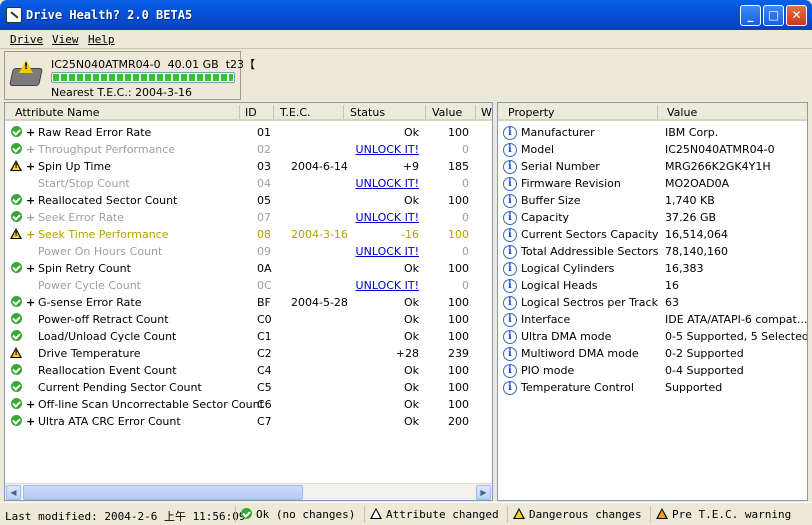 The image size is (812, 525). Describe the element at coordinates (57, 112) in the screenshot. I see `col-attribute-name: Attribute Name` at that location.